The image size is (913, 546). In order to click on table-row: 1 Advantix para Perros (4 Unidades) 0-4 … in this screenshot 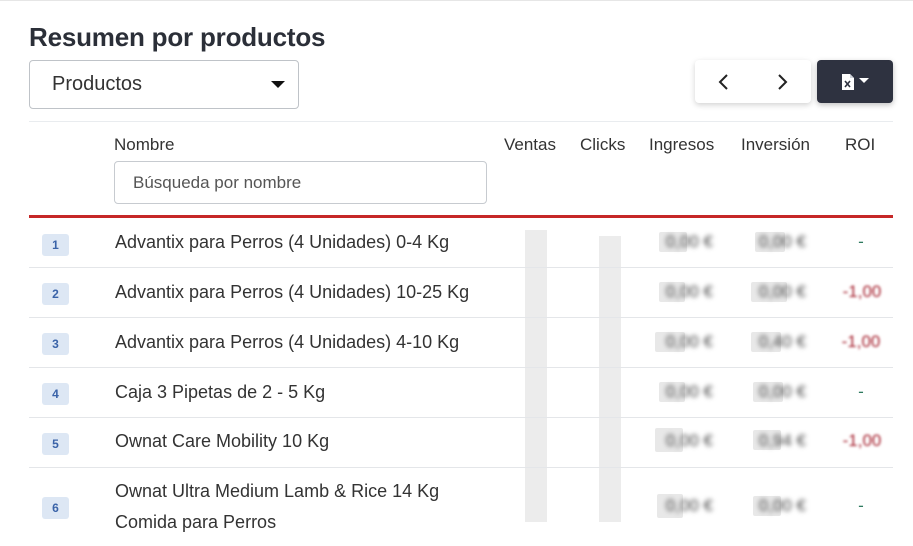, I will do `click(461, 243)`.